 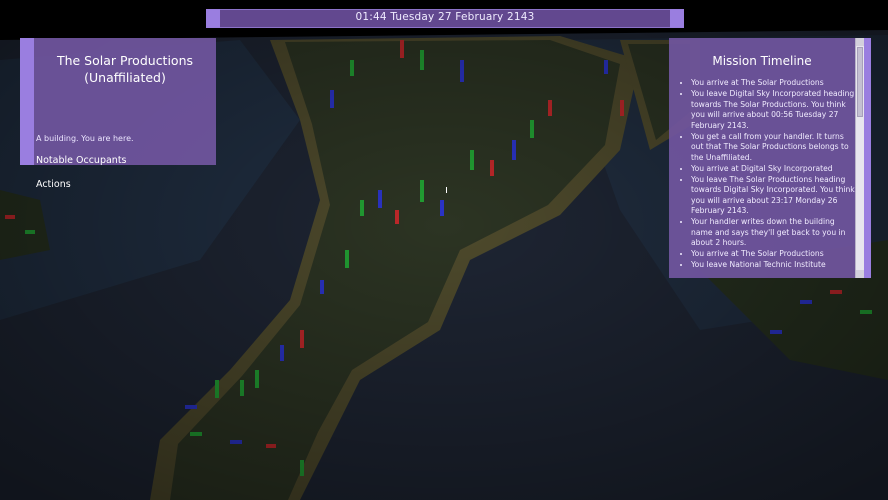 I want to click on mission-timeline-title: Mission Timeline, so click(x=762, y=61).